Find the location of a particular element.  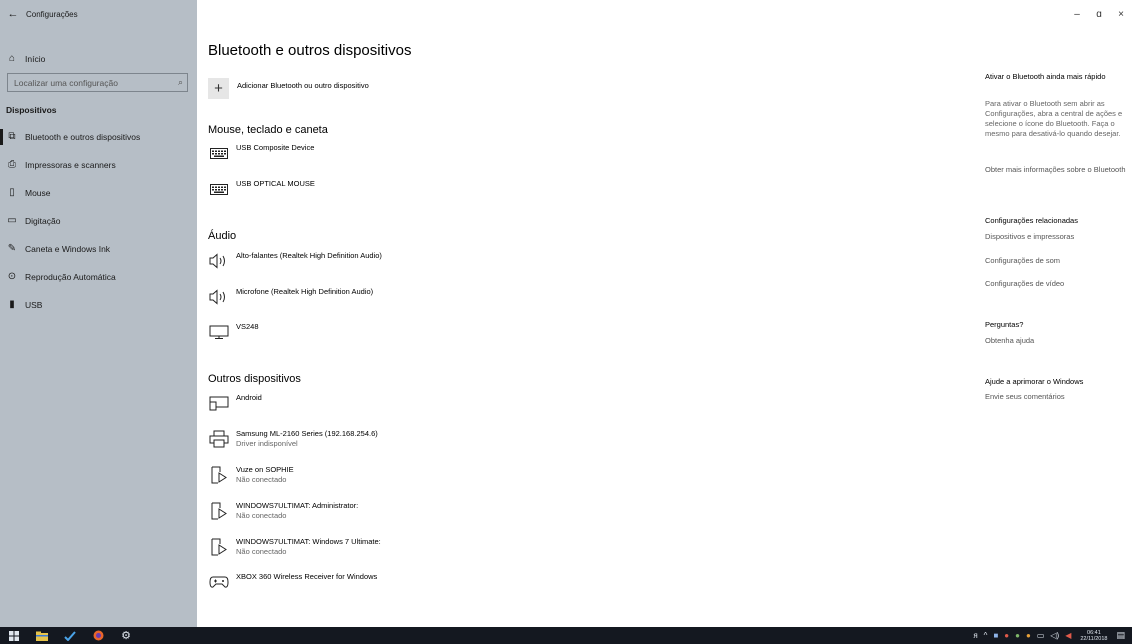

settings-search-box: ⌕ is located at coordinates (97, 82).